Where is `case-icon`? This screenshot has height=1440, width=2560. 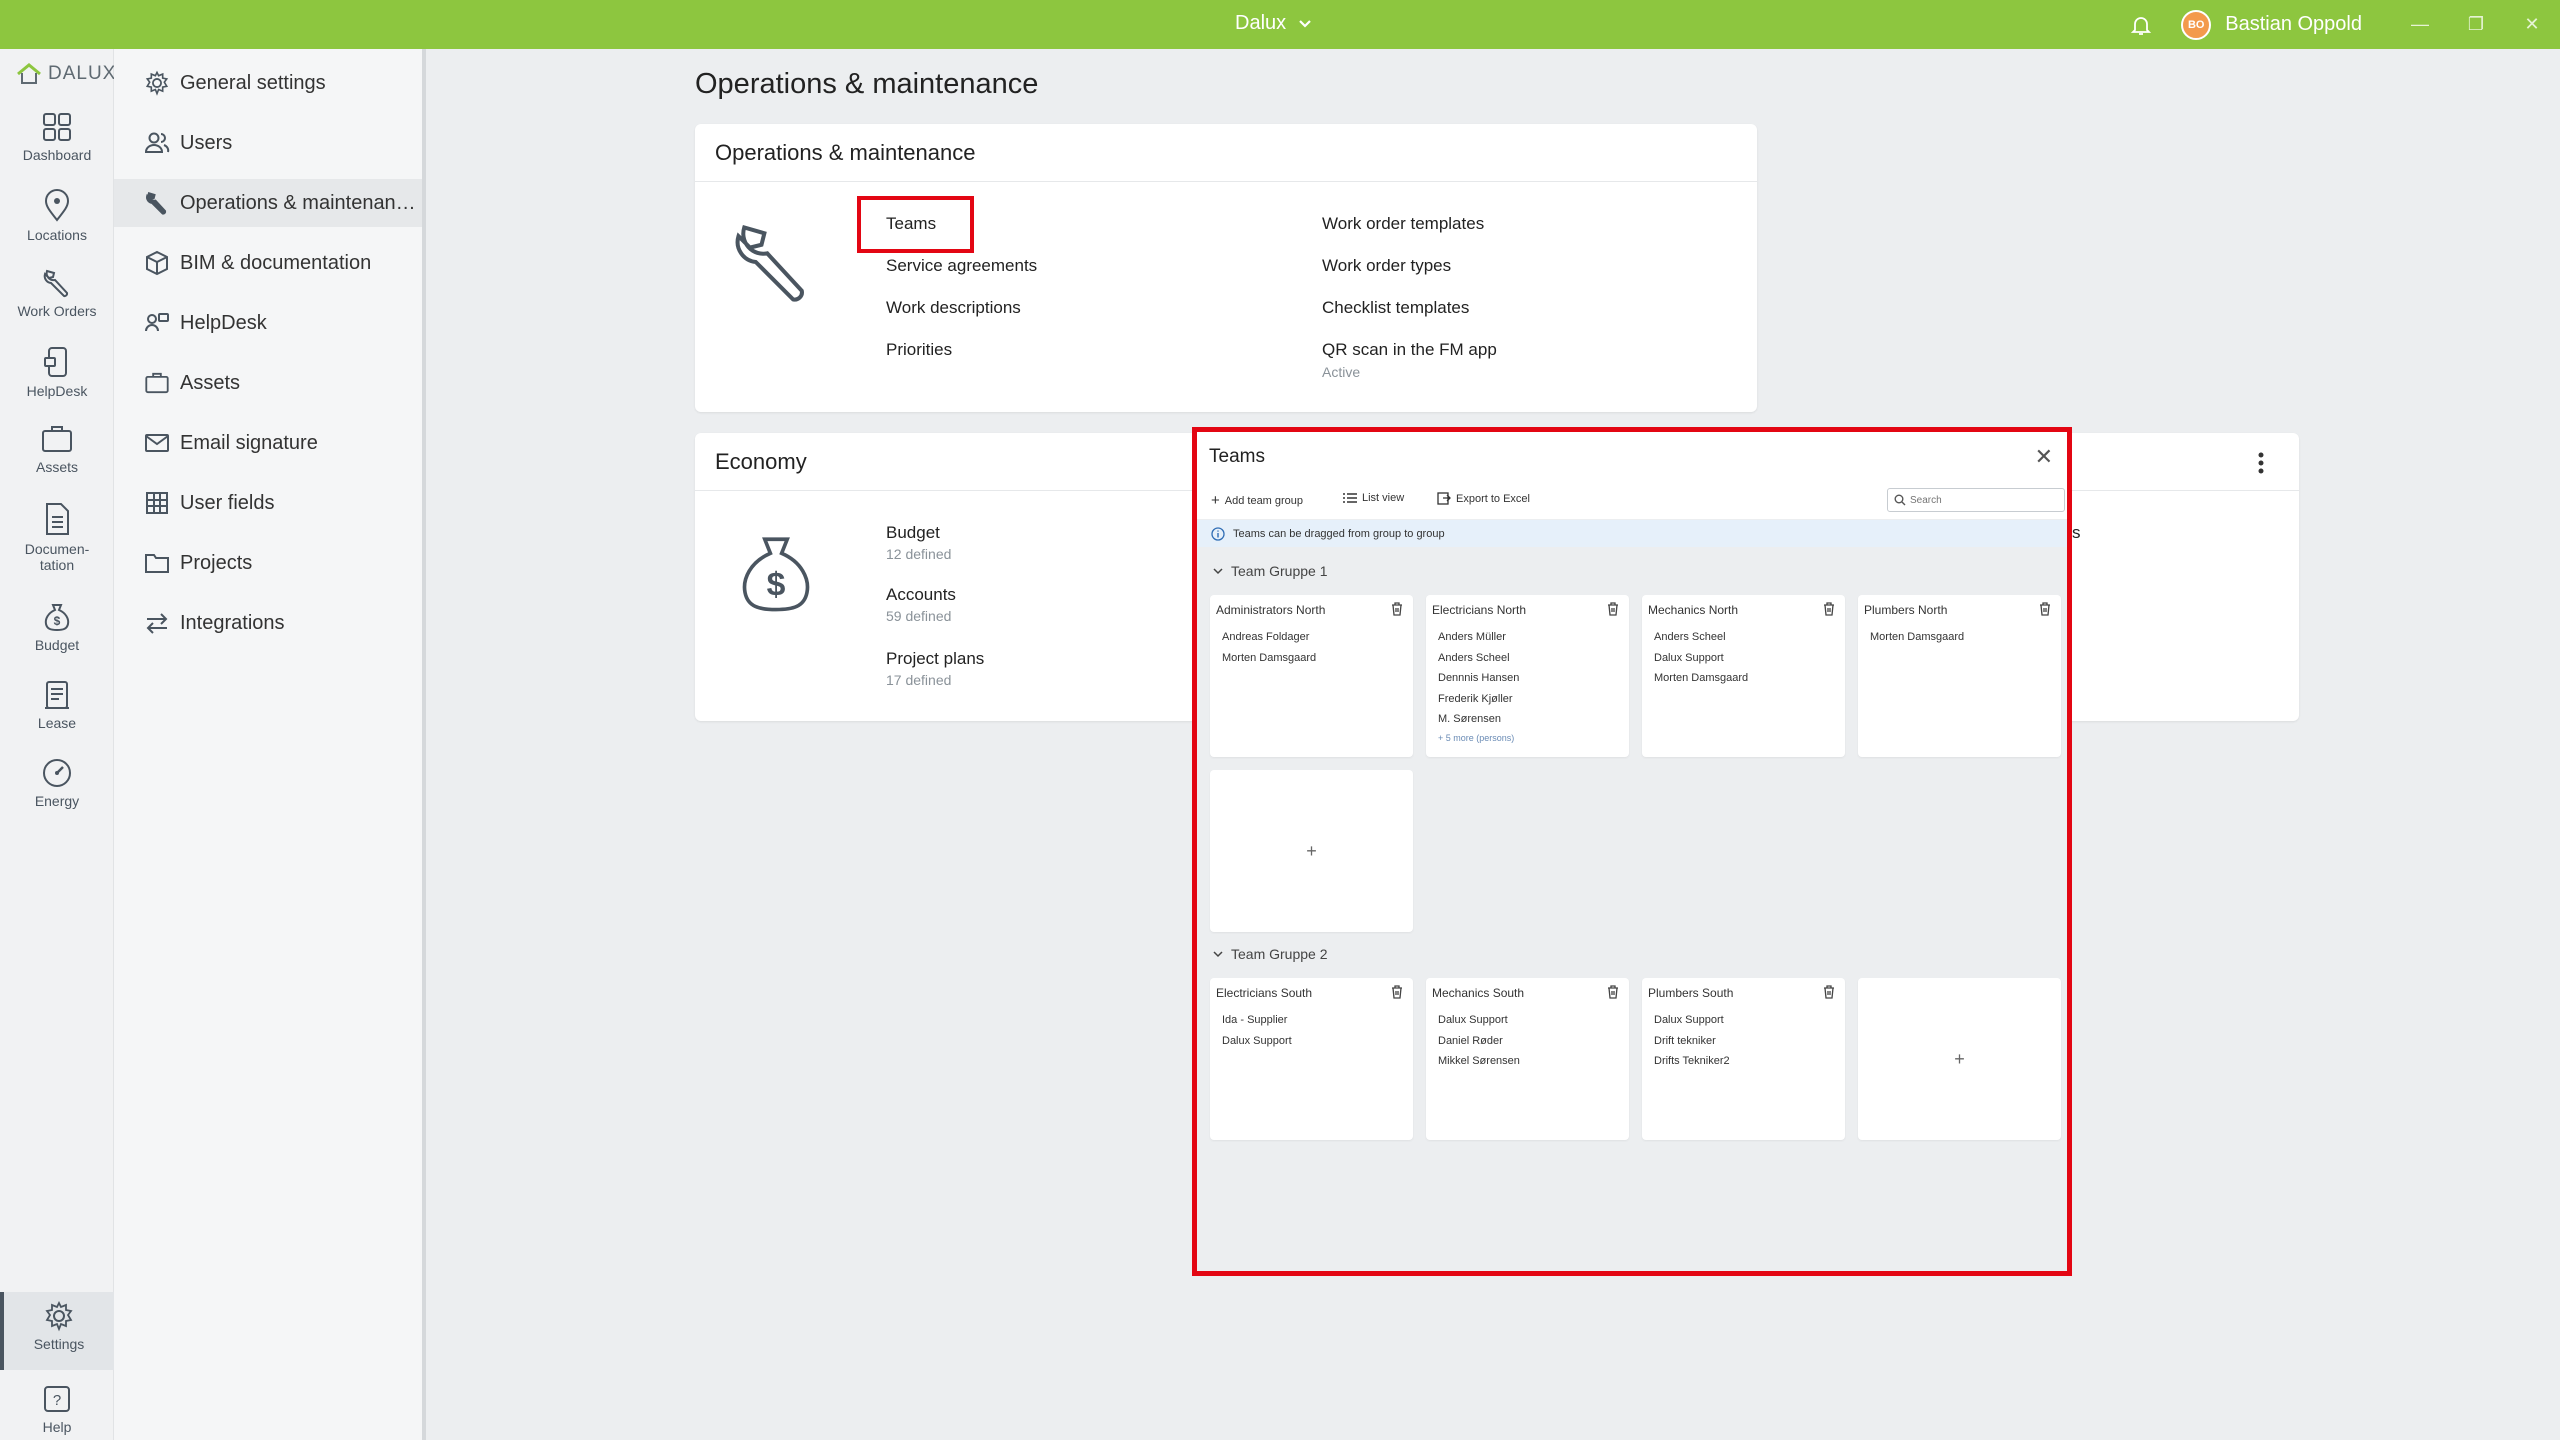 case-icon is located at coordinates (57, 439).